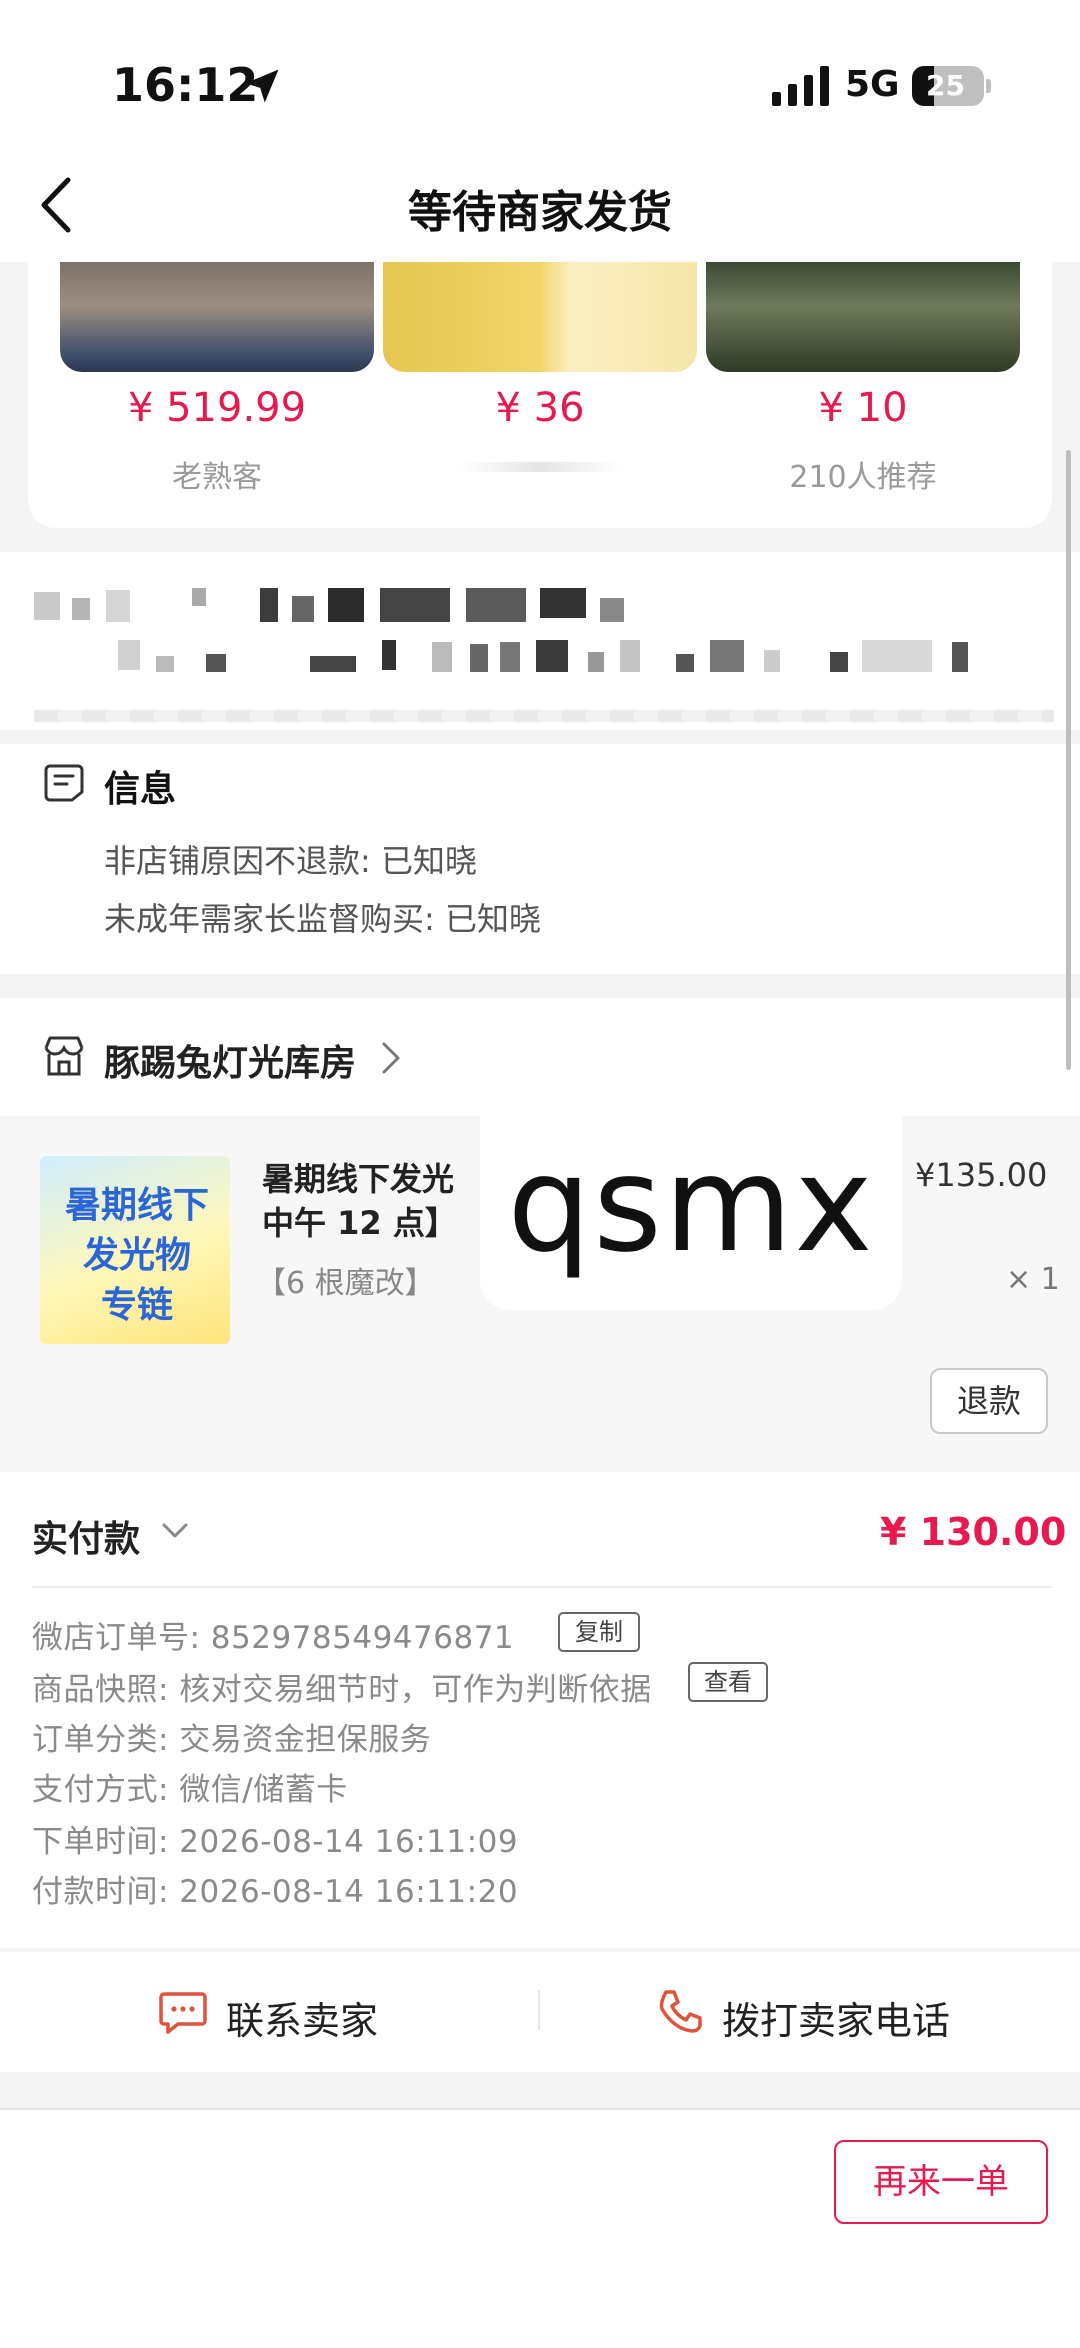 Image resolution: width=1080 pixels, height=2348 pixels. What do you see at coordinates (136, 1305) in the screenshot?
I see `thumbnail-text: 专链` at bounding box center [136, 1305].